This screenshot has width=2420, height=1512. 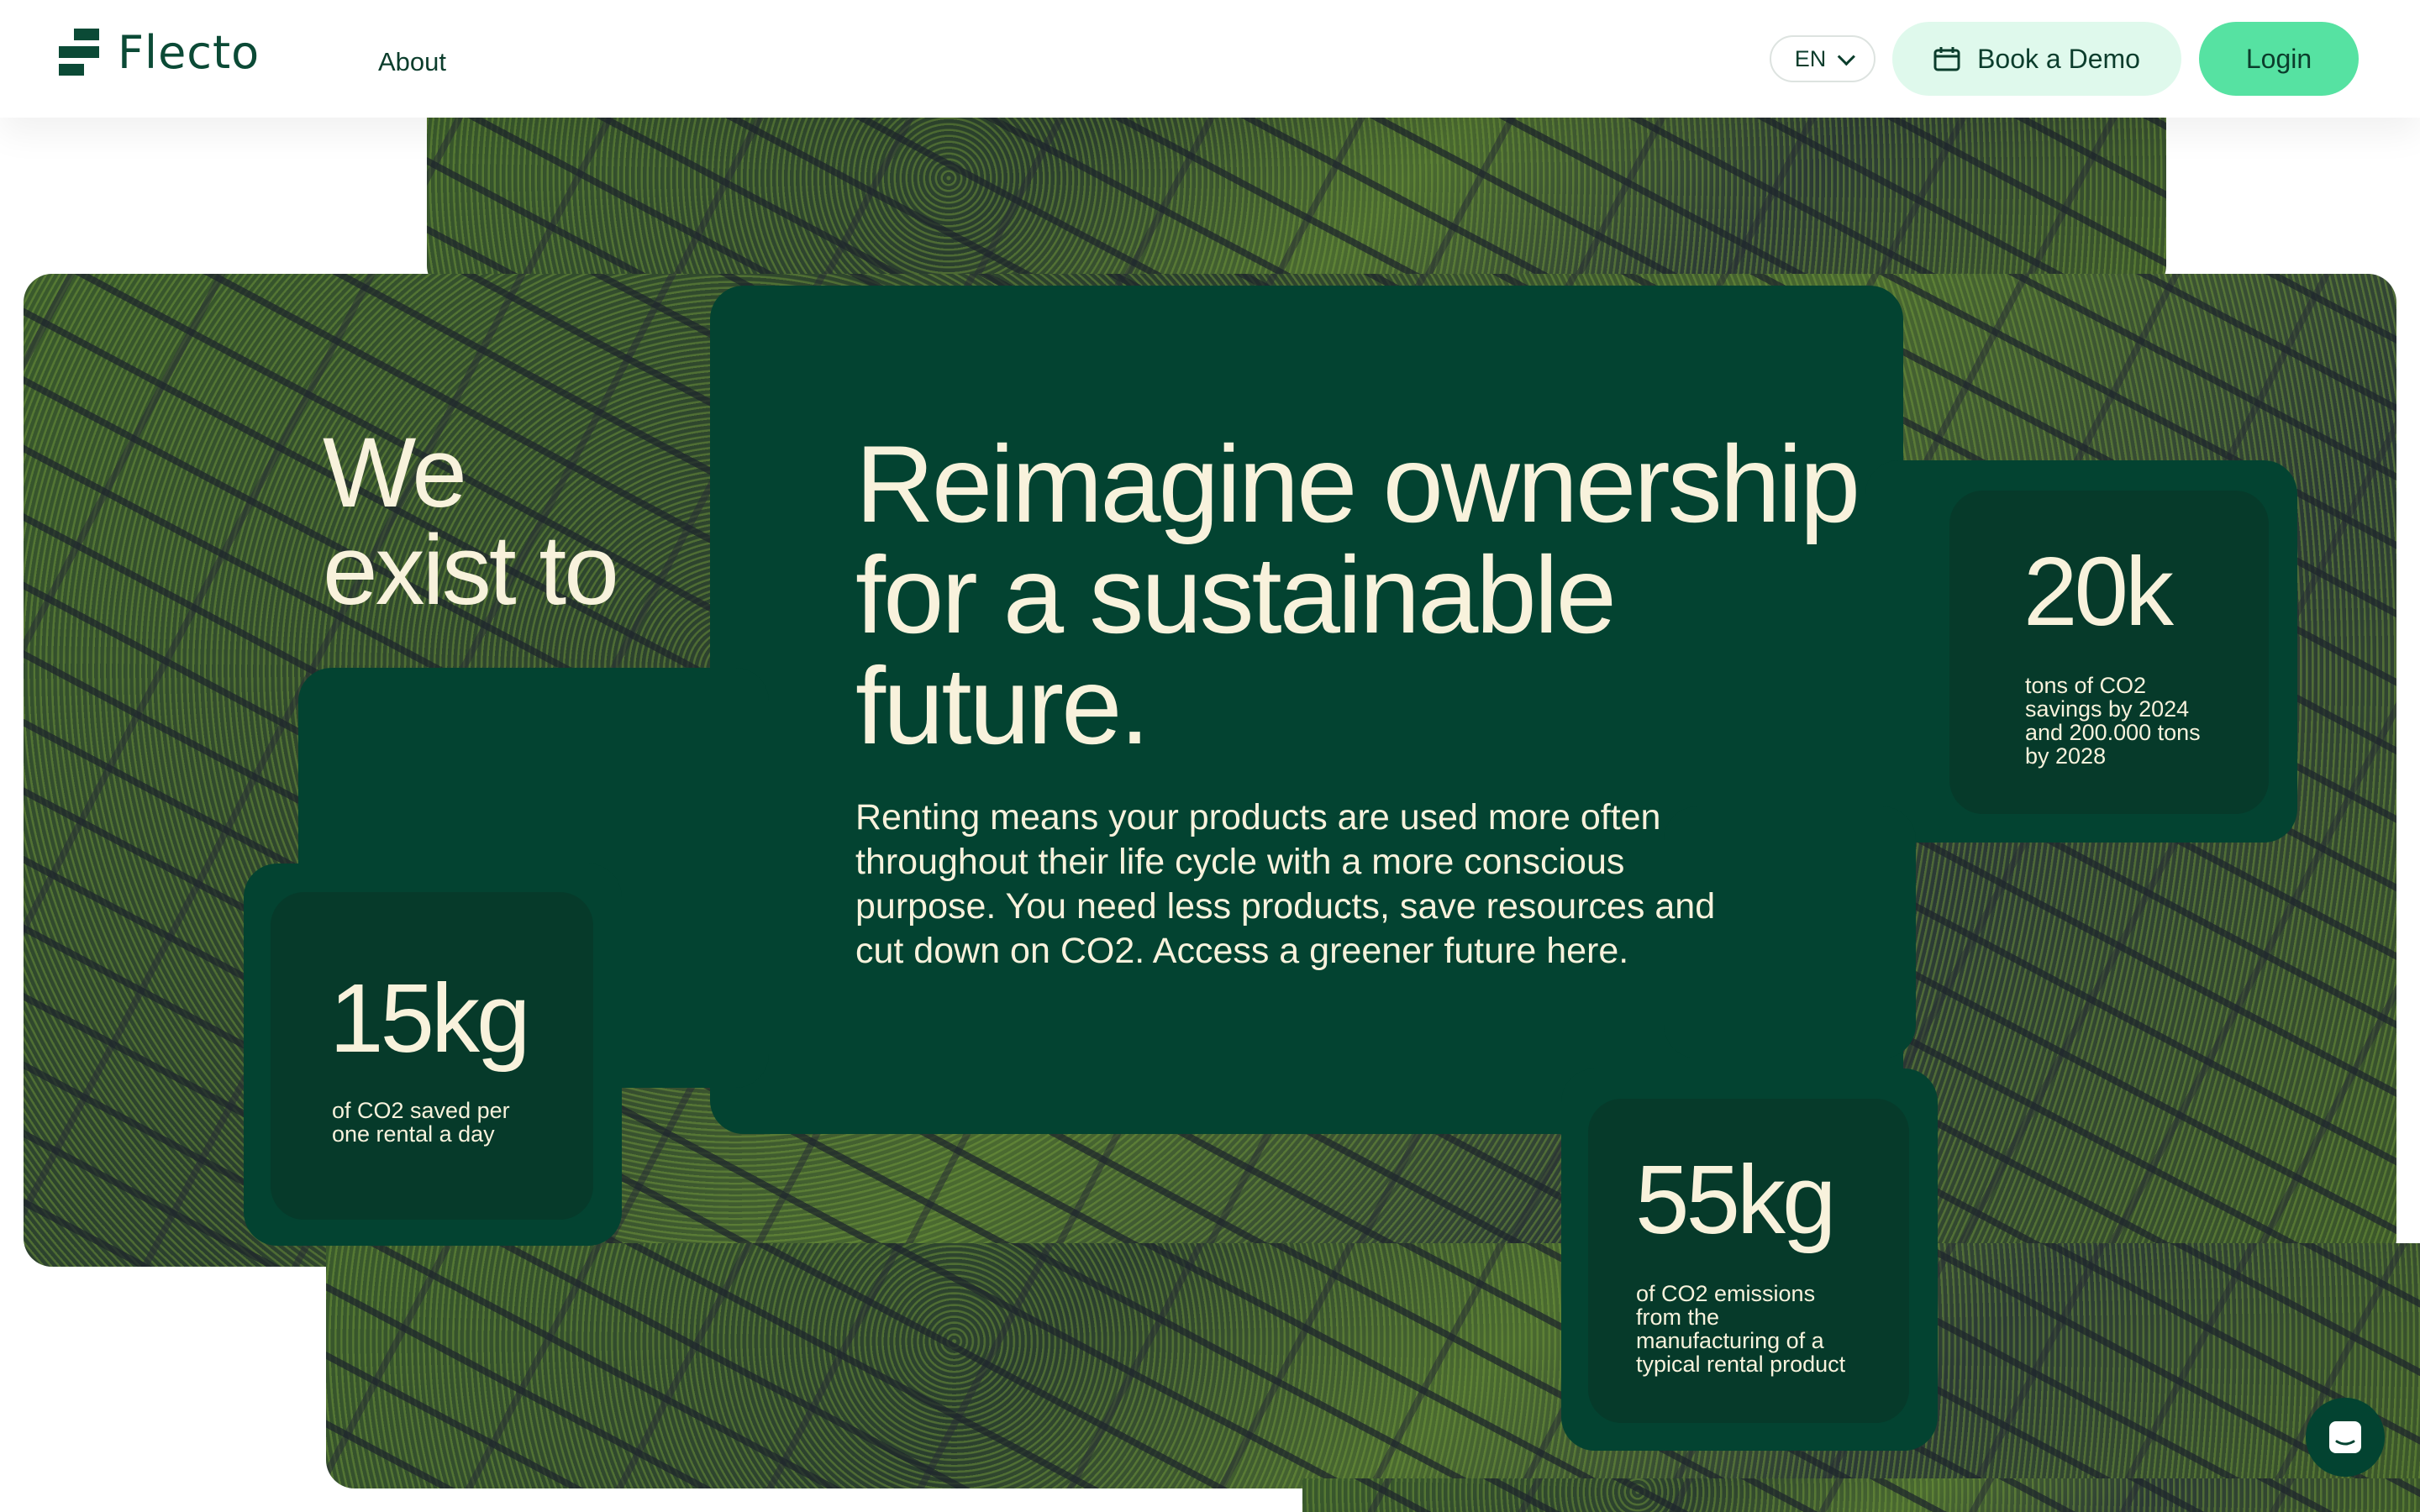 I want to click on calendar-icon, so click(x=1946, y=59).